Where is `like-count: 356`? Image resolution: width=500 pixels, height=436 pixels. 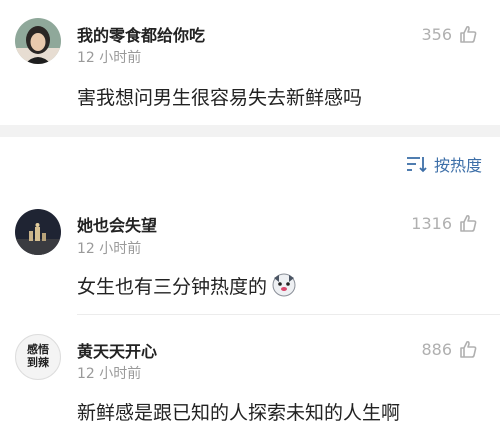
like-count: 356 is located at coordinates (436, 34).